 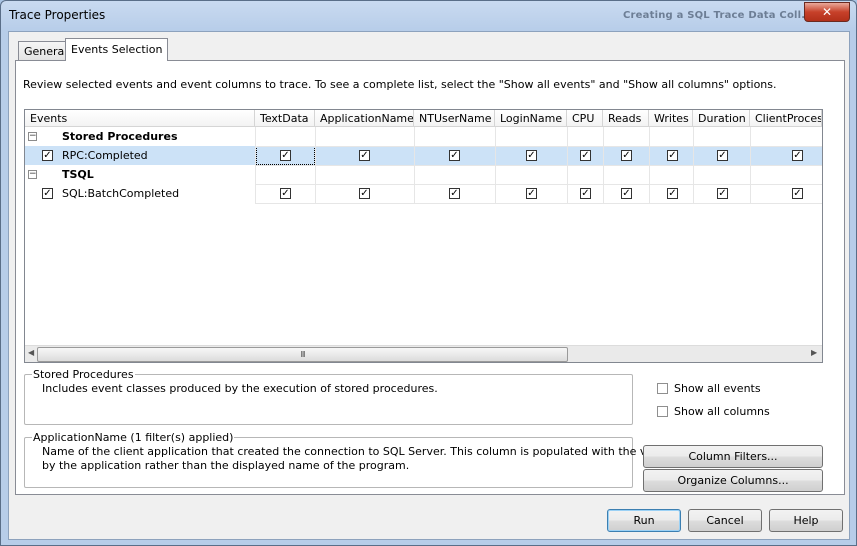 I want to click on close-icon: ✕, so click(x=827, y=12).